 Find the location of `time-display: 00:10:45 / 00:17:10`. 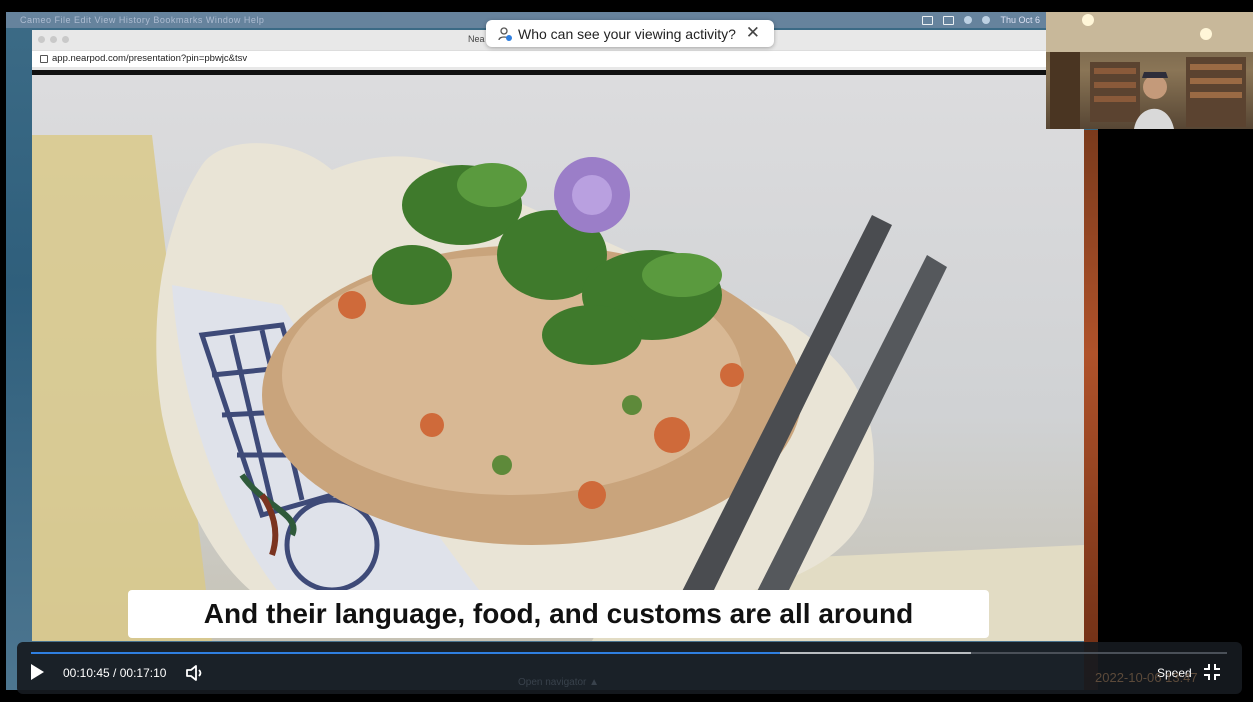

time-display: 00:10:45 / 00:17:10 is located at coordinates (114, 673).